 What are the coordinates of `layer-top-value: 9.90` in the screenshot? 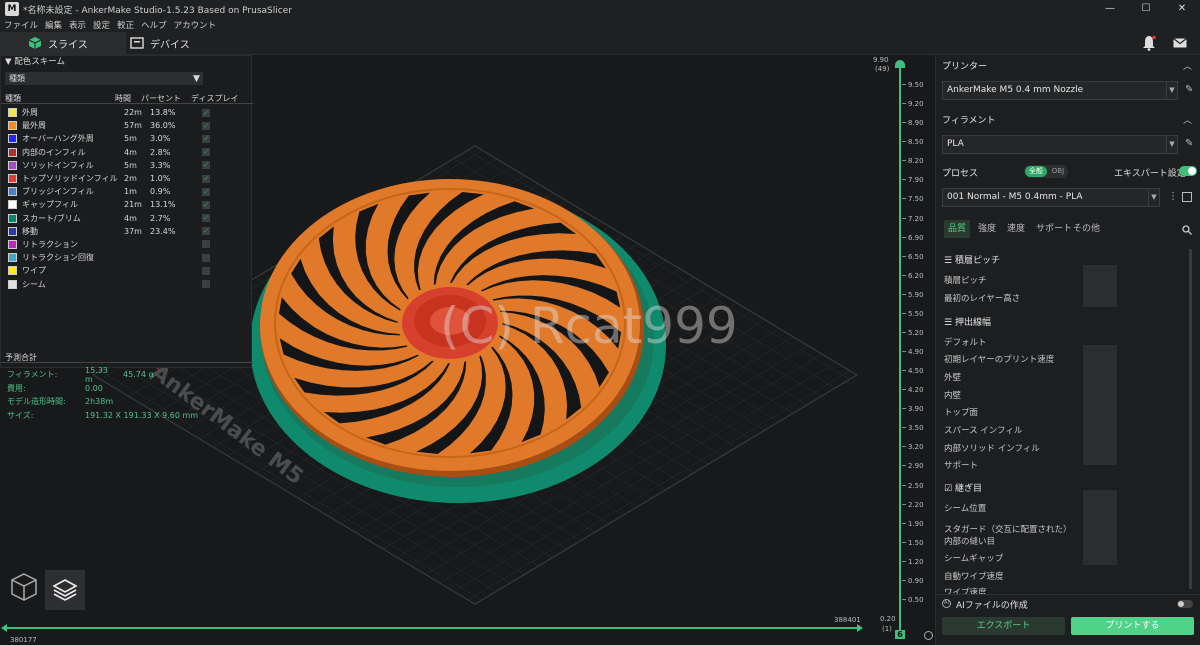 It's located at (881, 60).